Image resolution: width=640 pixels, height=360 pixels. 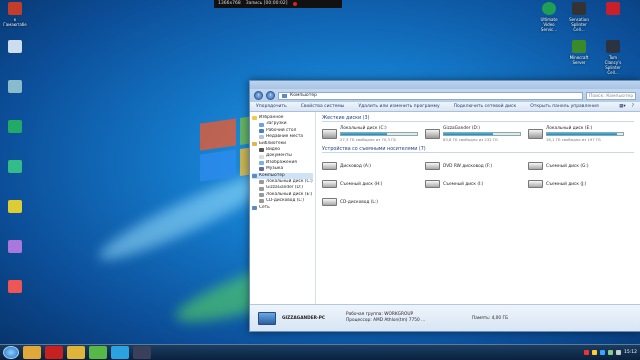 What do you see at coordinates (569, 128) in the screenshot?
I see `hard-disk-name: Локальный диск (E:)` at bounding box center [569, 128].